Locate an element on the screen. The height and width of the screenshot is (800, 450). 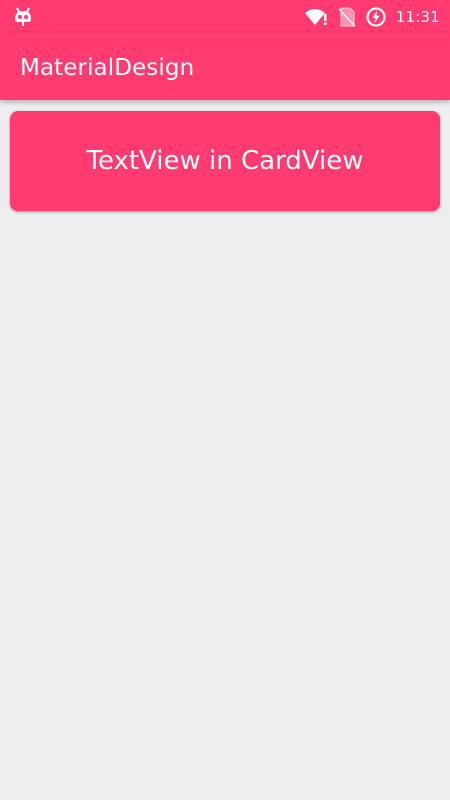
status-icons: 11:31 is located at coordinates (372, 16).